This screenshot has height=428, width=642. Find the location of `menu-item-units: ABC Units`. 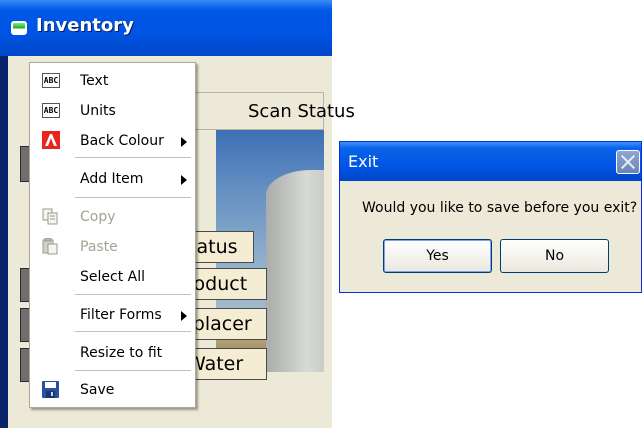

menu-item-units: ABC Units is located at coordinates (112, 111).